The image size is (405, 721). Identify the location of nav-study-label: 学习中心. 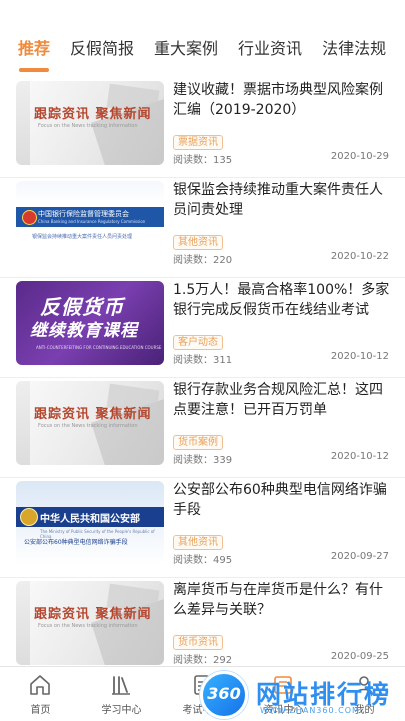
(121, 710).